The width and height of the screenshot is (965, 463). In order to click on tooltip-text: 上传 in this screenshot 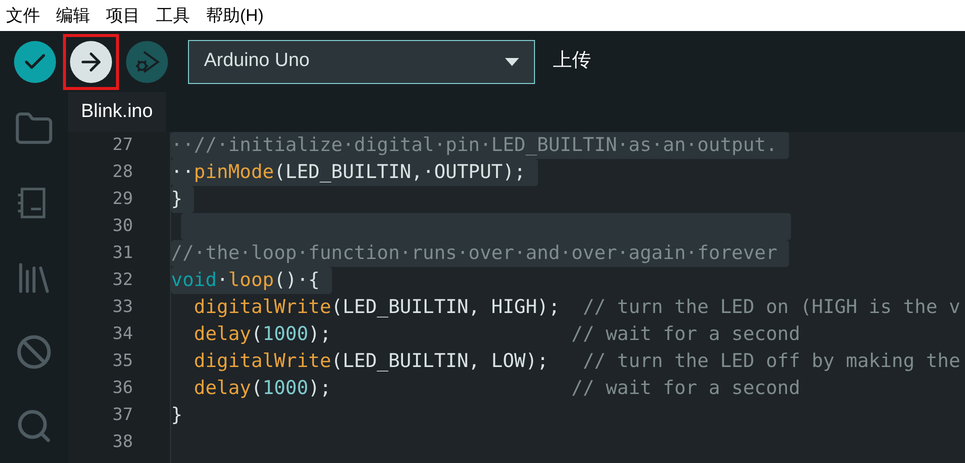, I will do `click(572, 61)`.